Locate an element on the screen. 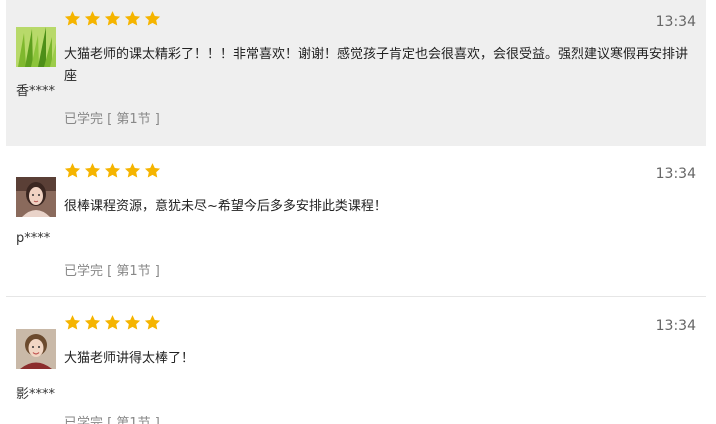 This screenshot has width=716, height=424. woman-portrait-avatar is located at coordinates (36, 197).